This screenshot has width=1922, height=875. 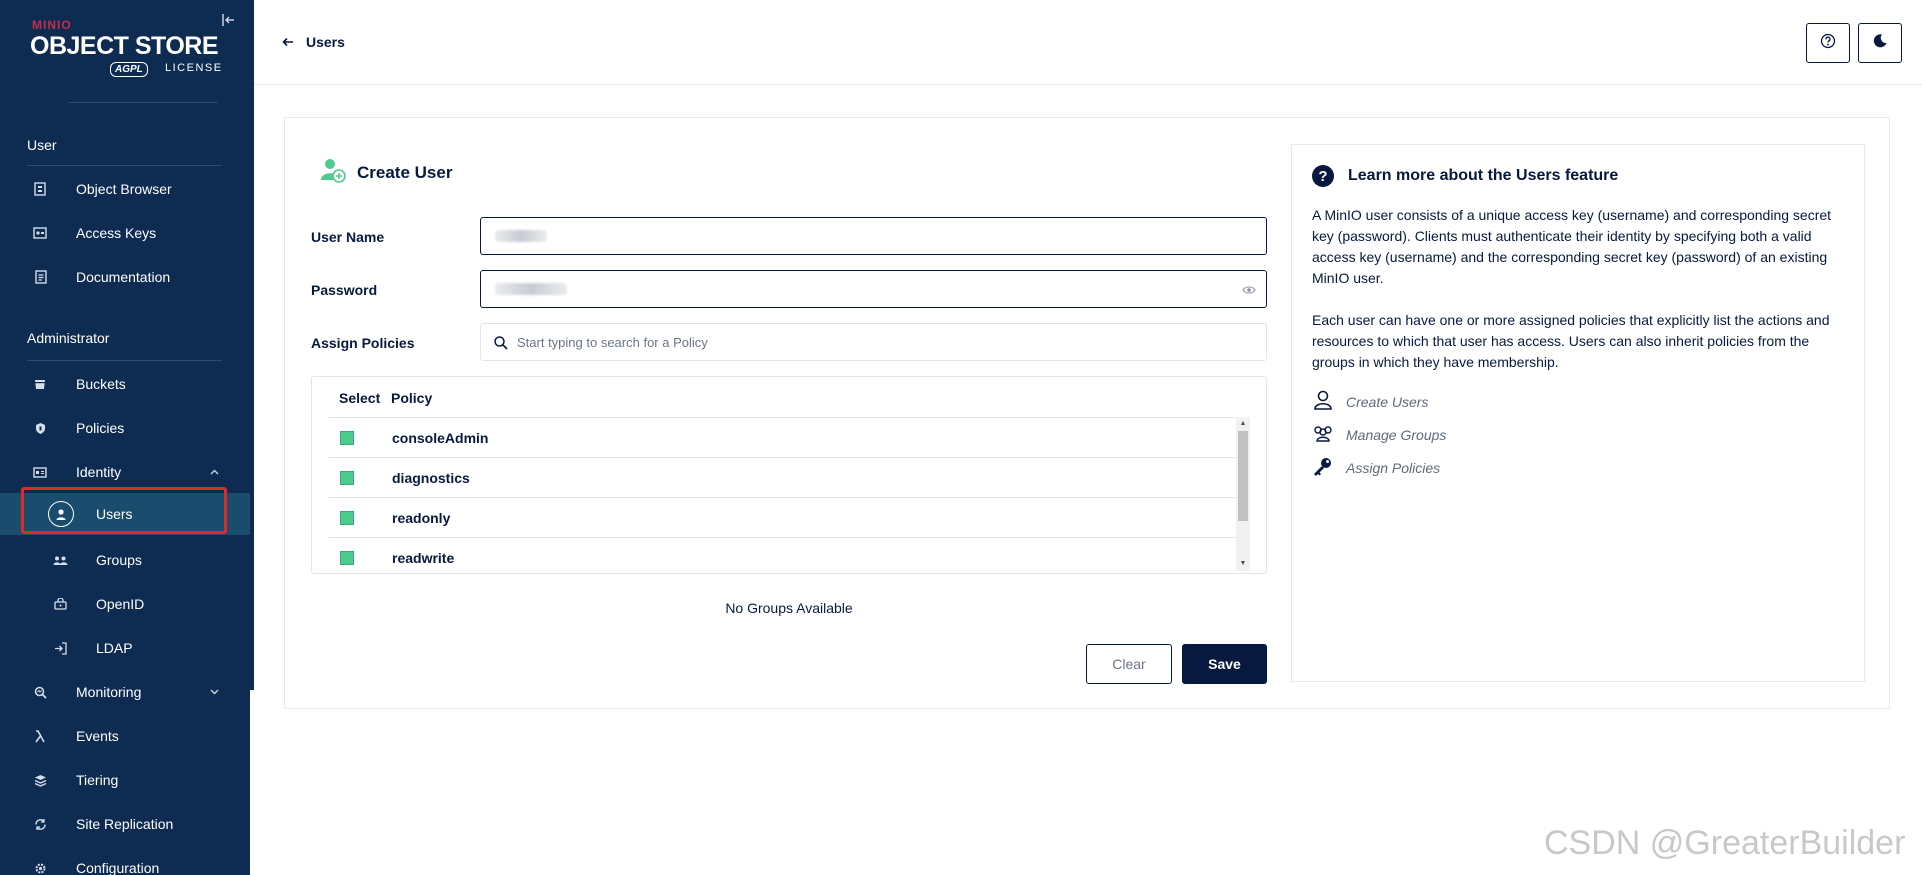 I want to click on gear-icon, so click(x=40, y=867).